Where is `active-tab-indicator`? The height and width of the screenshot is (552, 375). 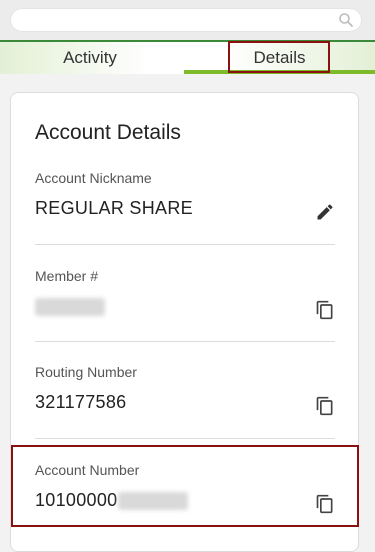 active-tab-indicator is located at coordinates (279, 72).